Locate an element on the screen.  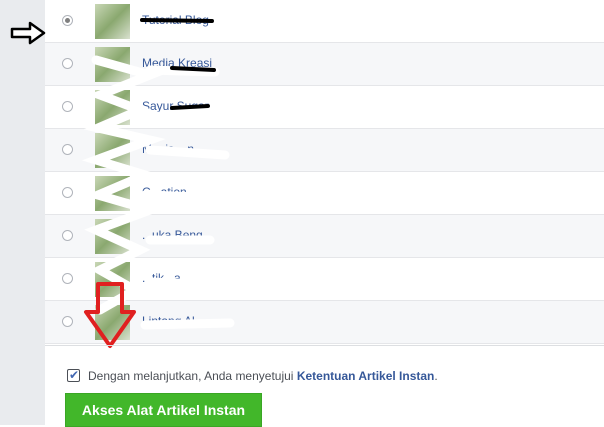
page-name: ...tik...a is located at coordinates (161, 278).